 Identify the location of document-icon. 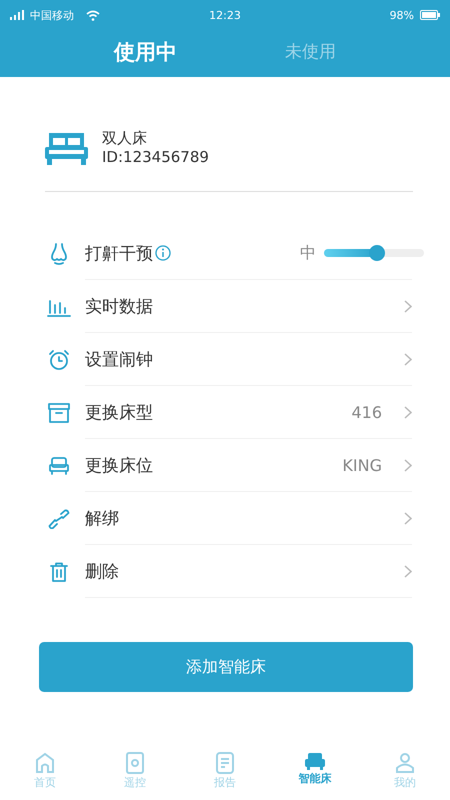
(225, 763).